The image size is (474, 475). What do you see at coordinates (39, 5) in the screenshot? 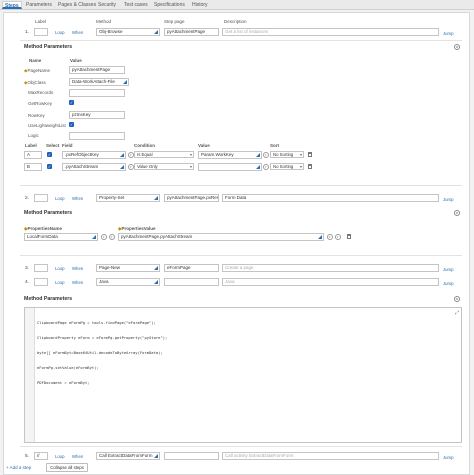
I see `tab-parameters: Parameters` at bounding box center [39, 5].